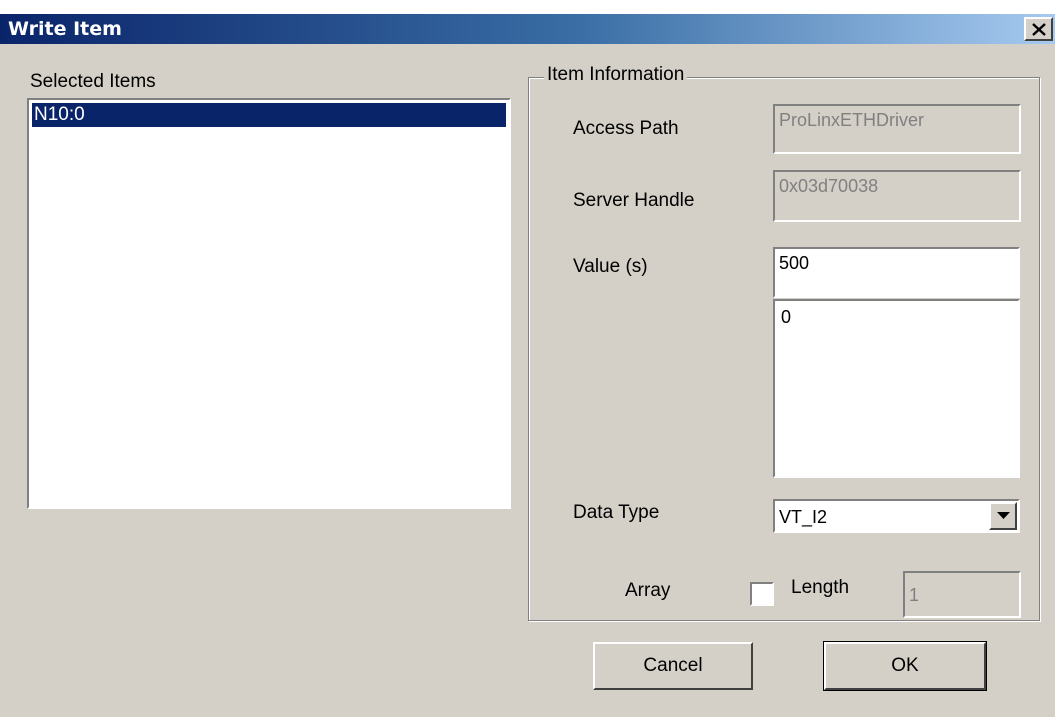 This screenshot has width=1055, height=717. I want to click on access-path-label: Access Path, so click(626, 128).